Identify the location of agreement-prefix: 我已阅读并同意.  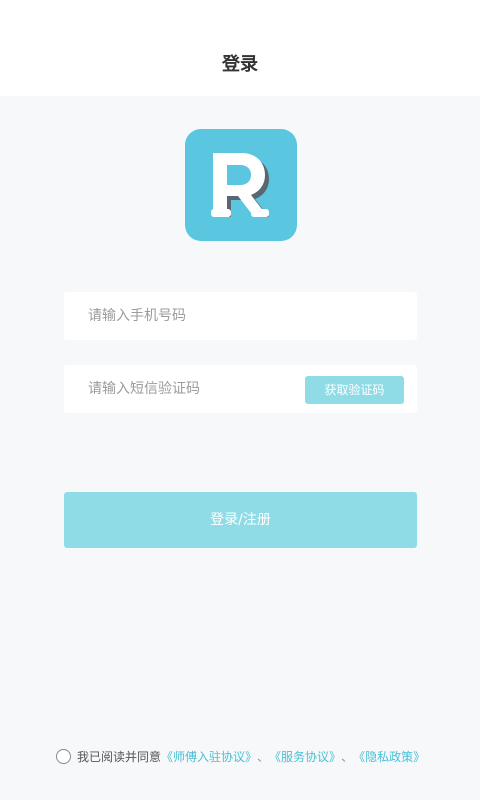
(119, 756).